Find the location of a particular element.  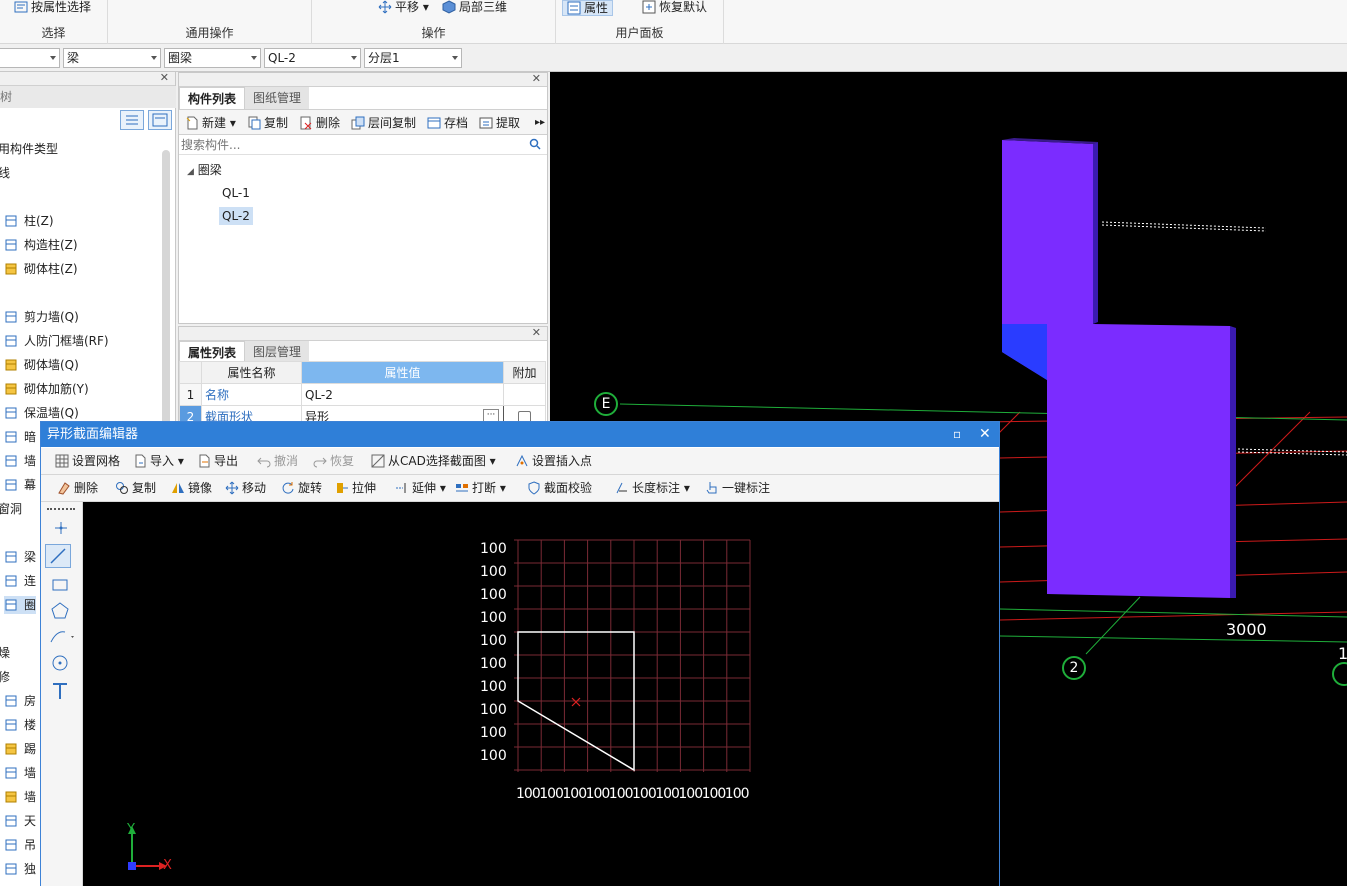

floor-copy-button: 层间复制 is located at coordinates (383, 123).